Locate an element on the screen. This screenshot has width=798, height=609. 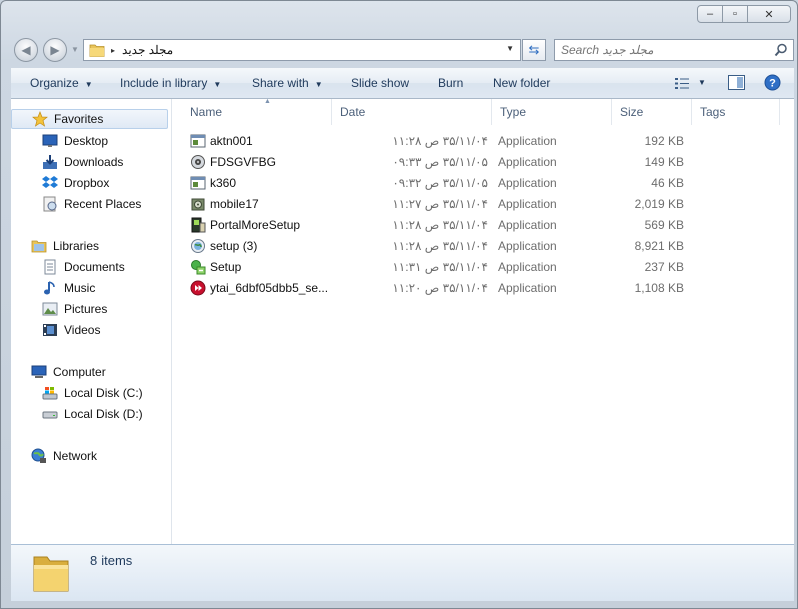
item-count: 8 items is located at coordinates (111, 560).